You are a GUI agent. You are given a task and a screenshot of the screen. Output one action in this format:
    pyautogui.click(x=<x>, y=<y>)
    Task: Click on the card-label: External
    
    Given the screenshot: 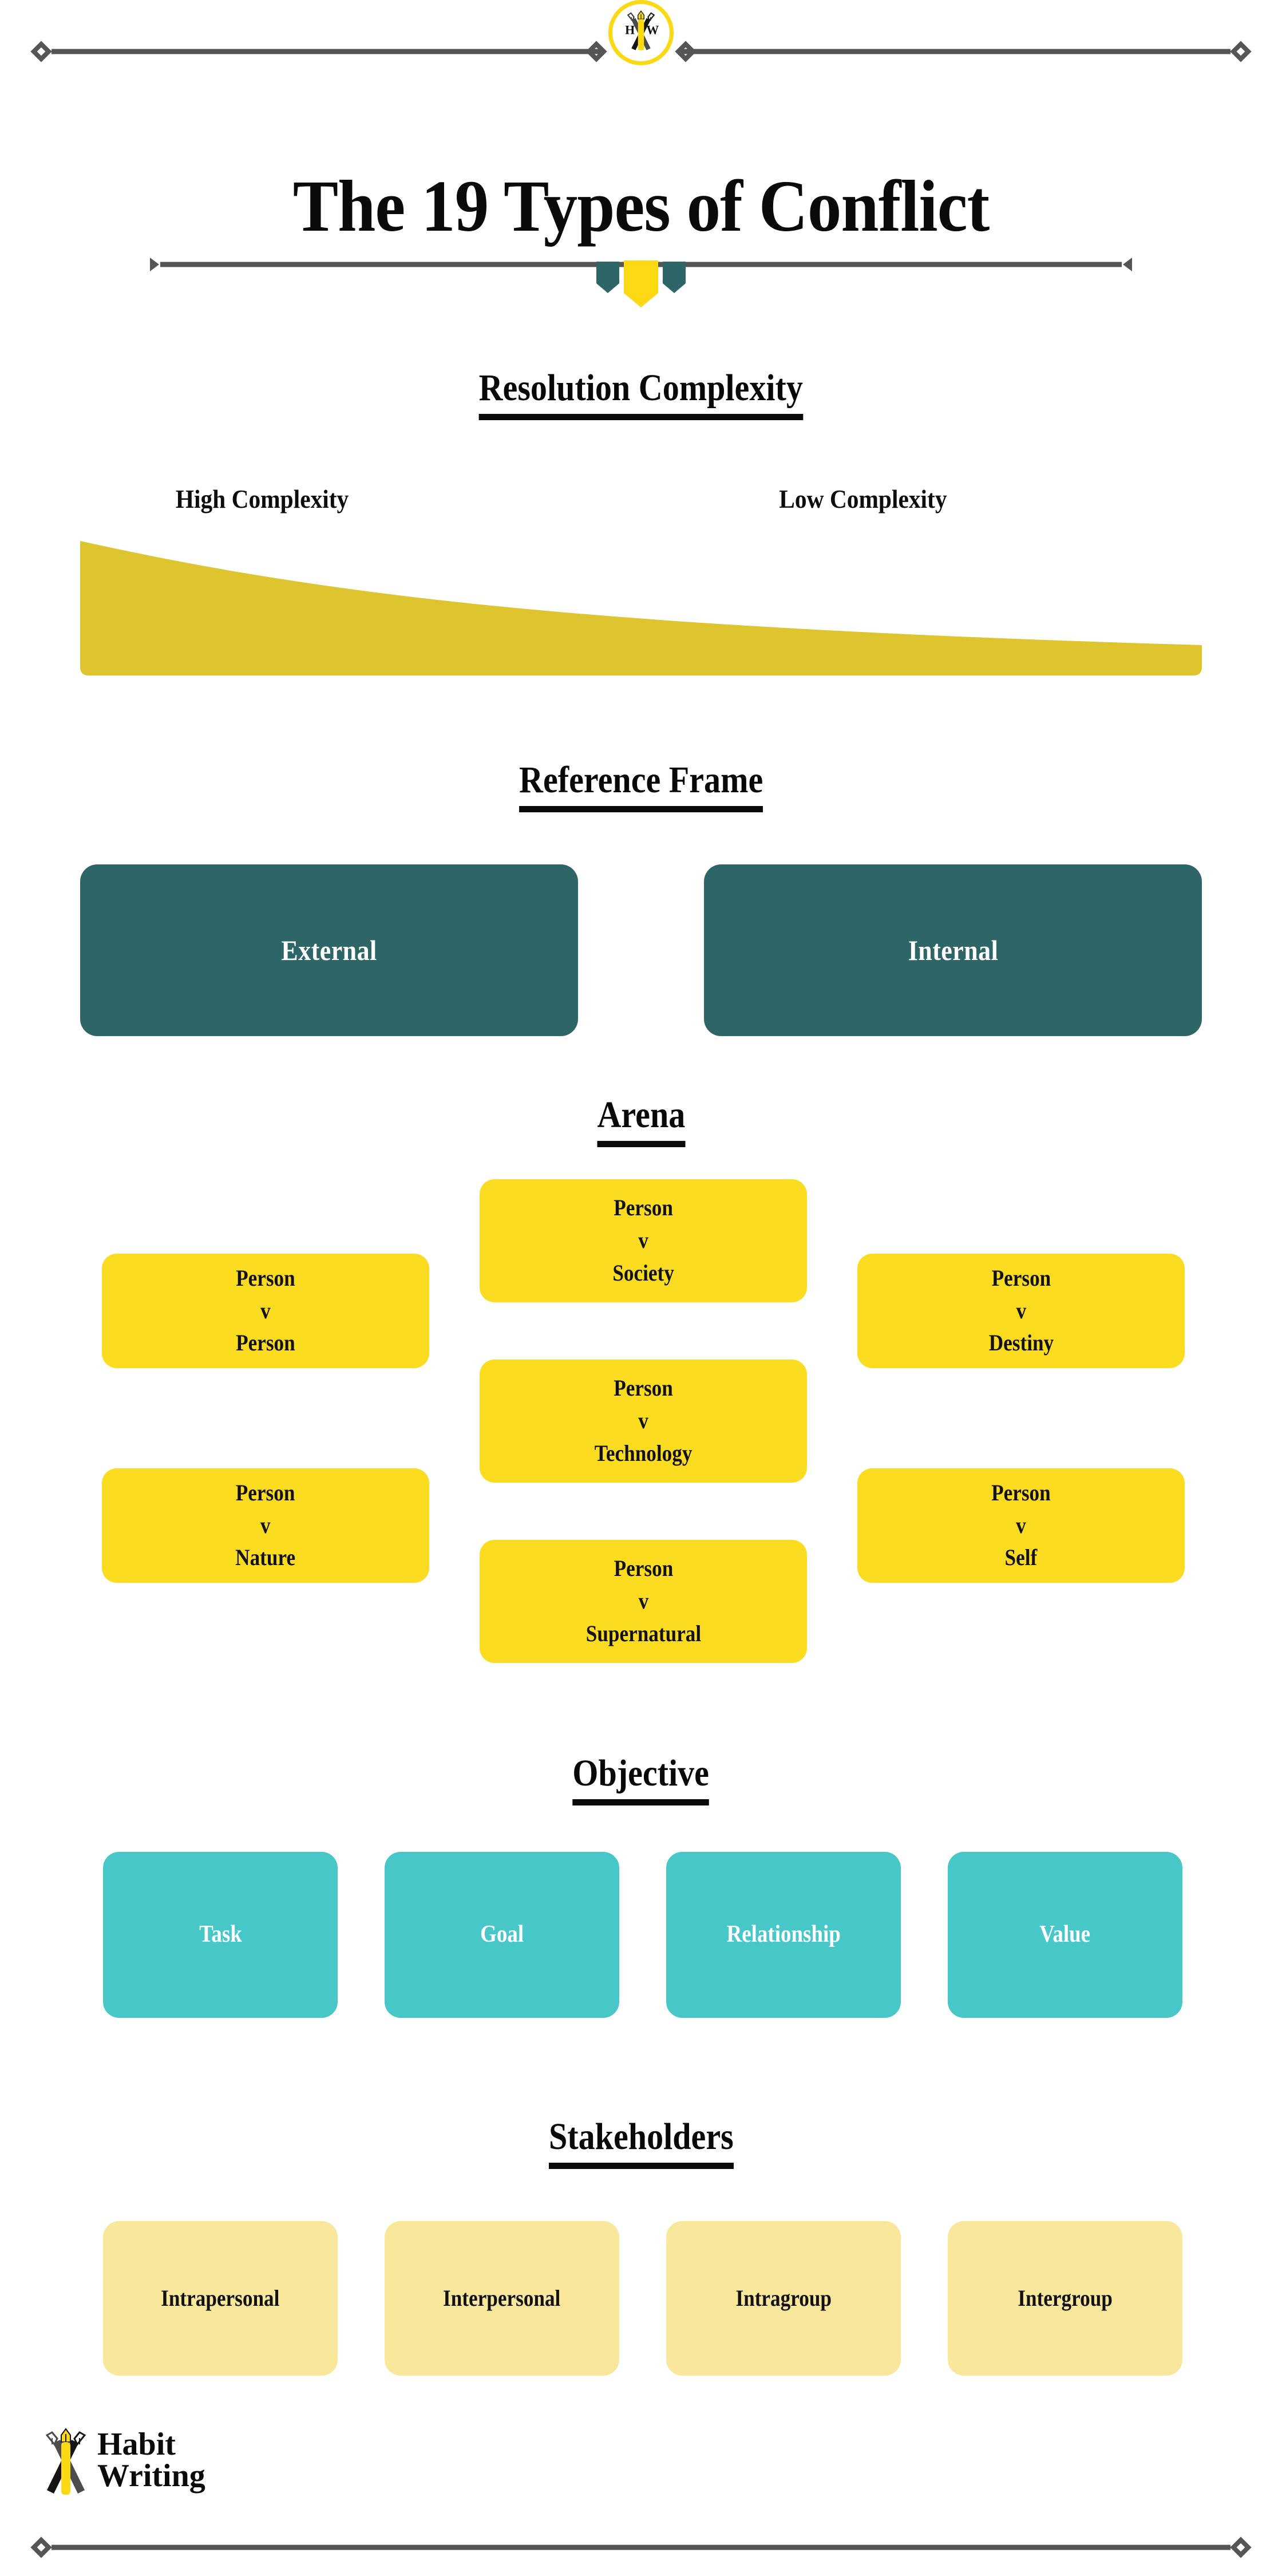 What is the action you would take?
    pyautogui.click(x=329, y=950)
    